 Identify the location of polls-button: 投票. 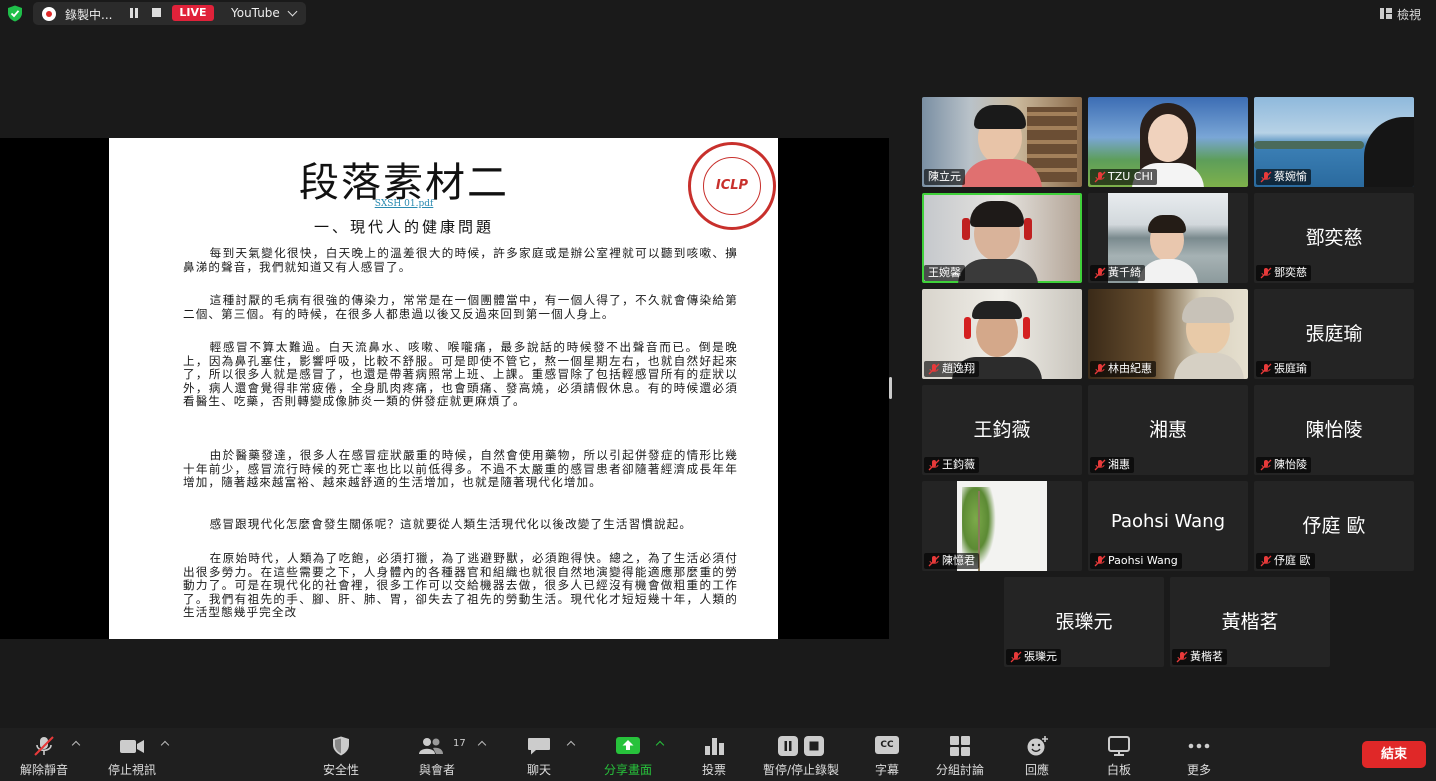
(714, 754).